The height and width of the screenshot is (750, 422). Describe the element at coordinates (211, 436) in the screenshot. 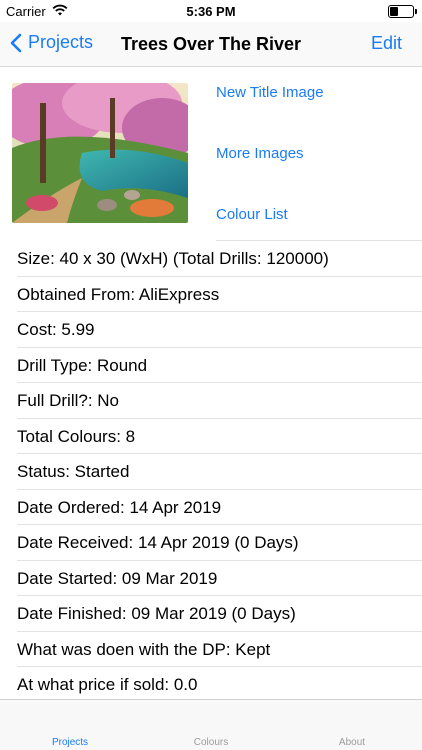

I see `list-item: Total Colours: 8` at that location.